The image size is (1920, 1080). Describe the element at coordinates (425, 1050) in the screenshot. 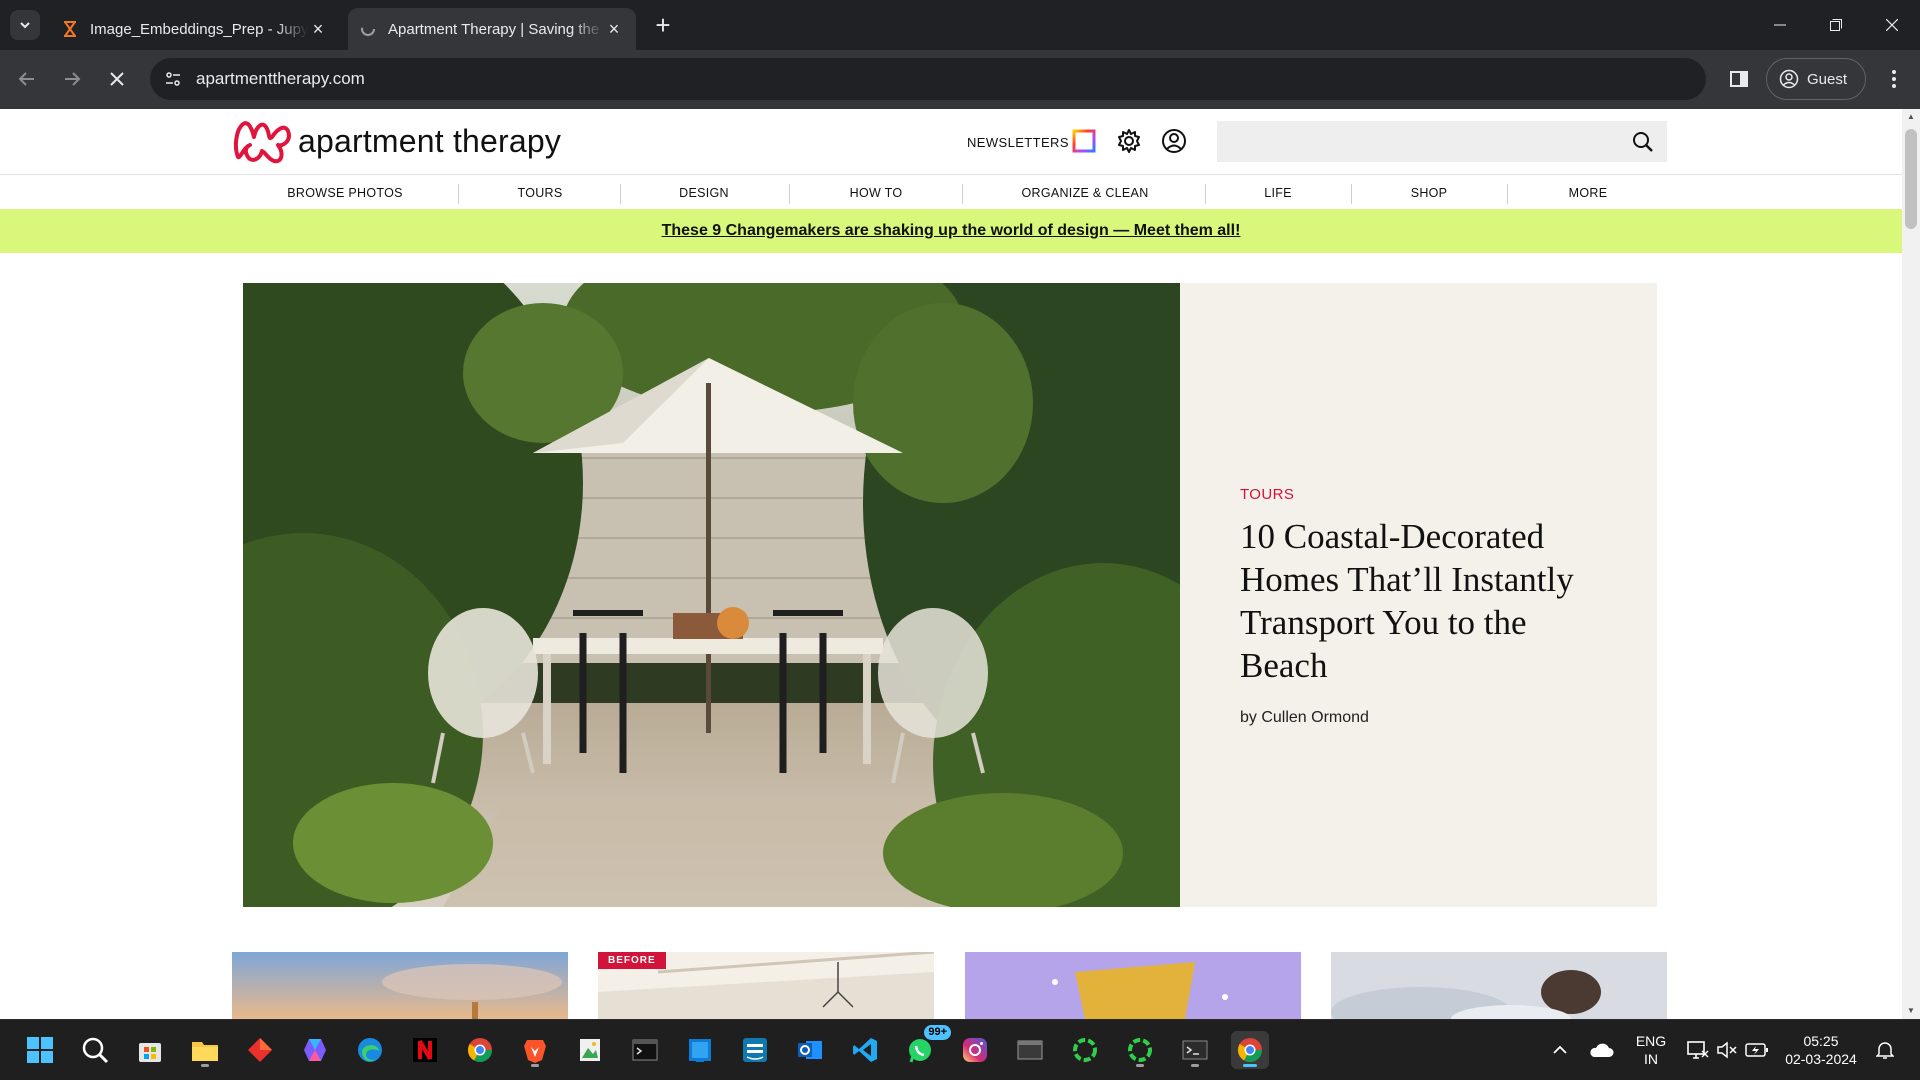

I see `netflix-icon` at that location.